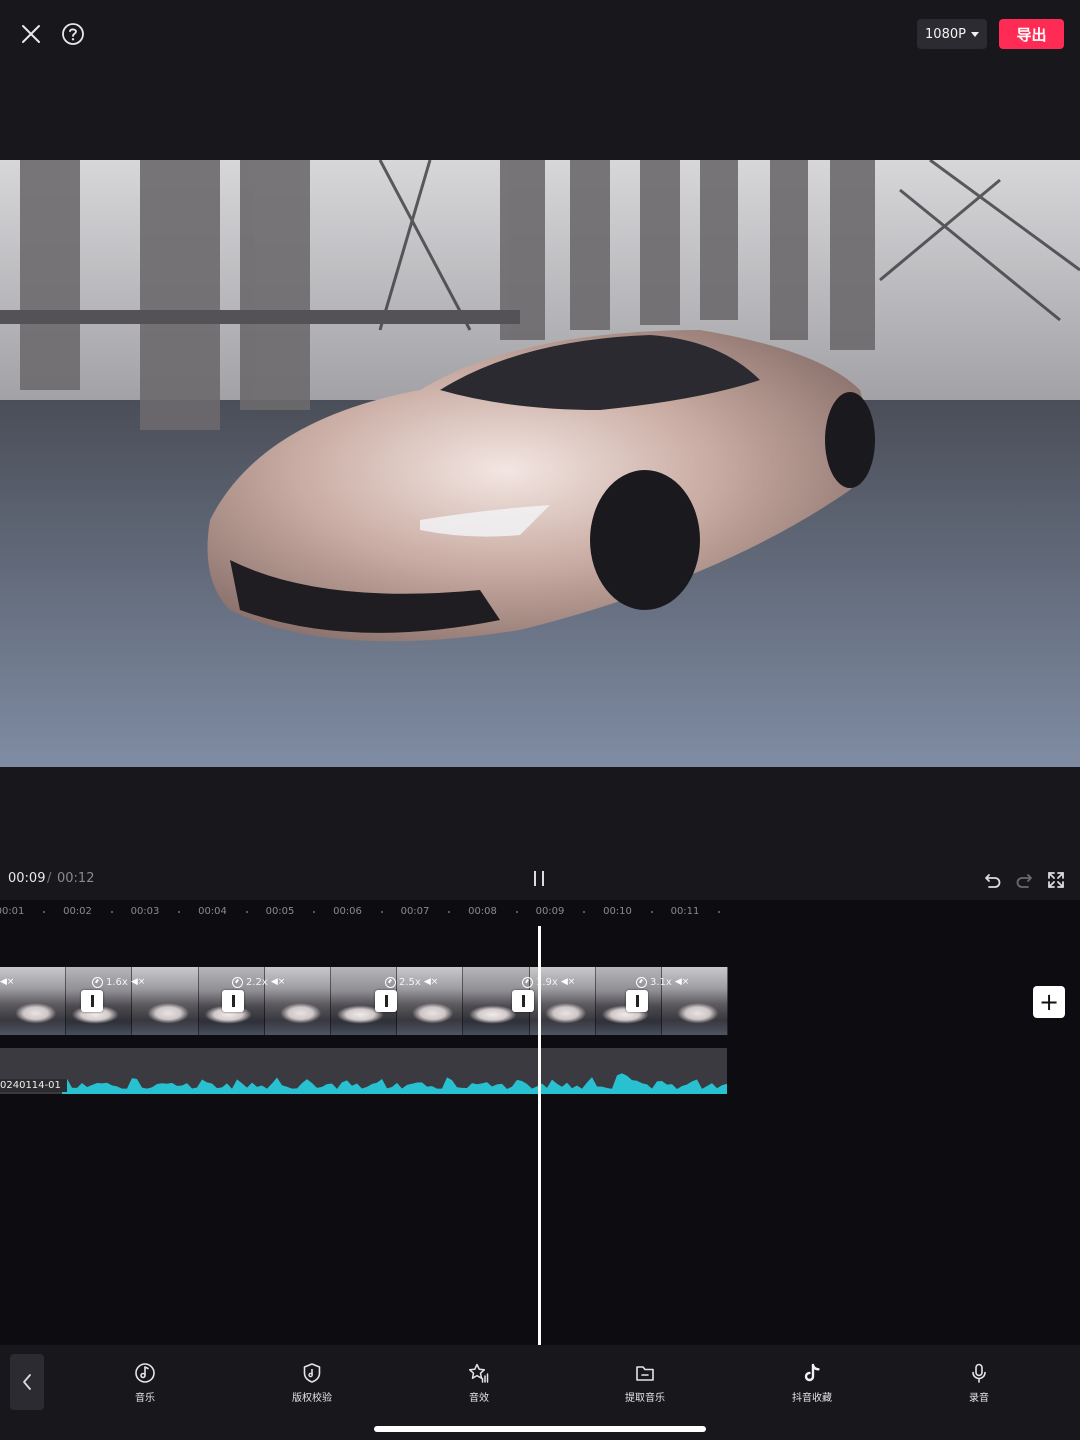  Describe the element at coordinates (479, 1398) in the screenshot. I see `toolbar-item-label: 音效` at that location.